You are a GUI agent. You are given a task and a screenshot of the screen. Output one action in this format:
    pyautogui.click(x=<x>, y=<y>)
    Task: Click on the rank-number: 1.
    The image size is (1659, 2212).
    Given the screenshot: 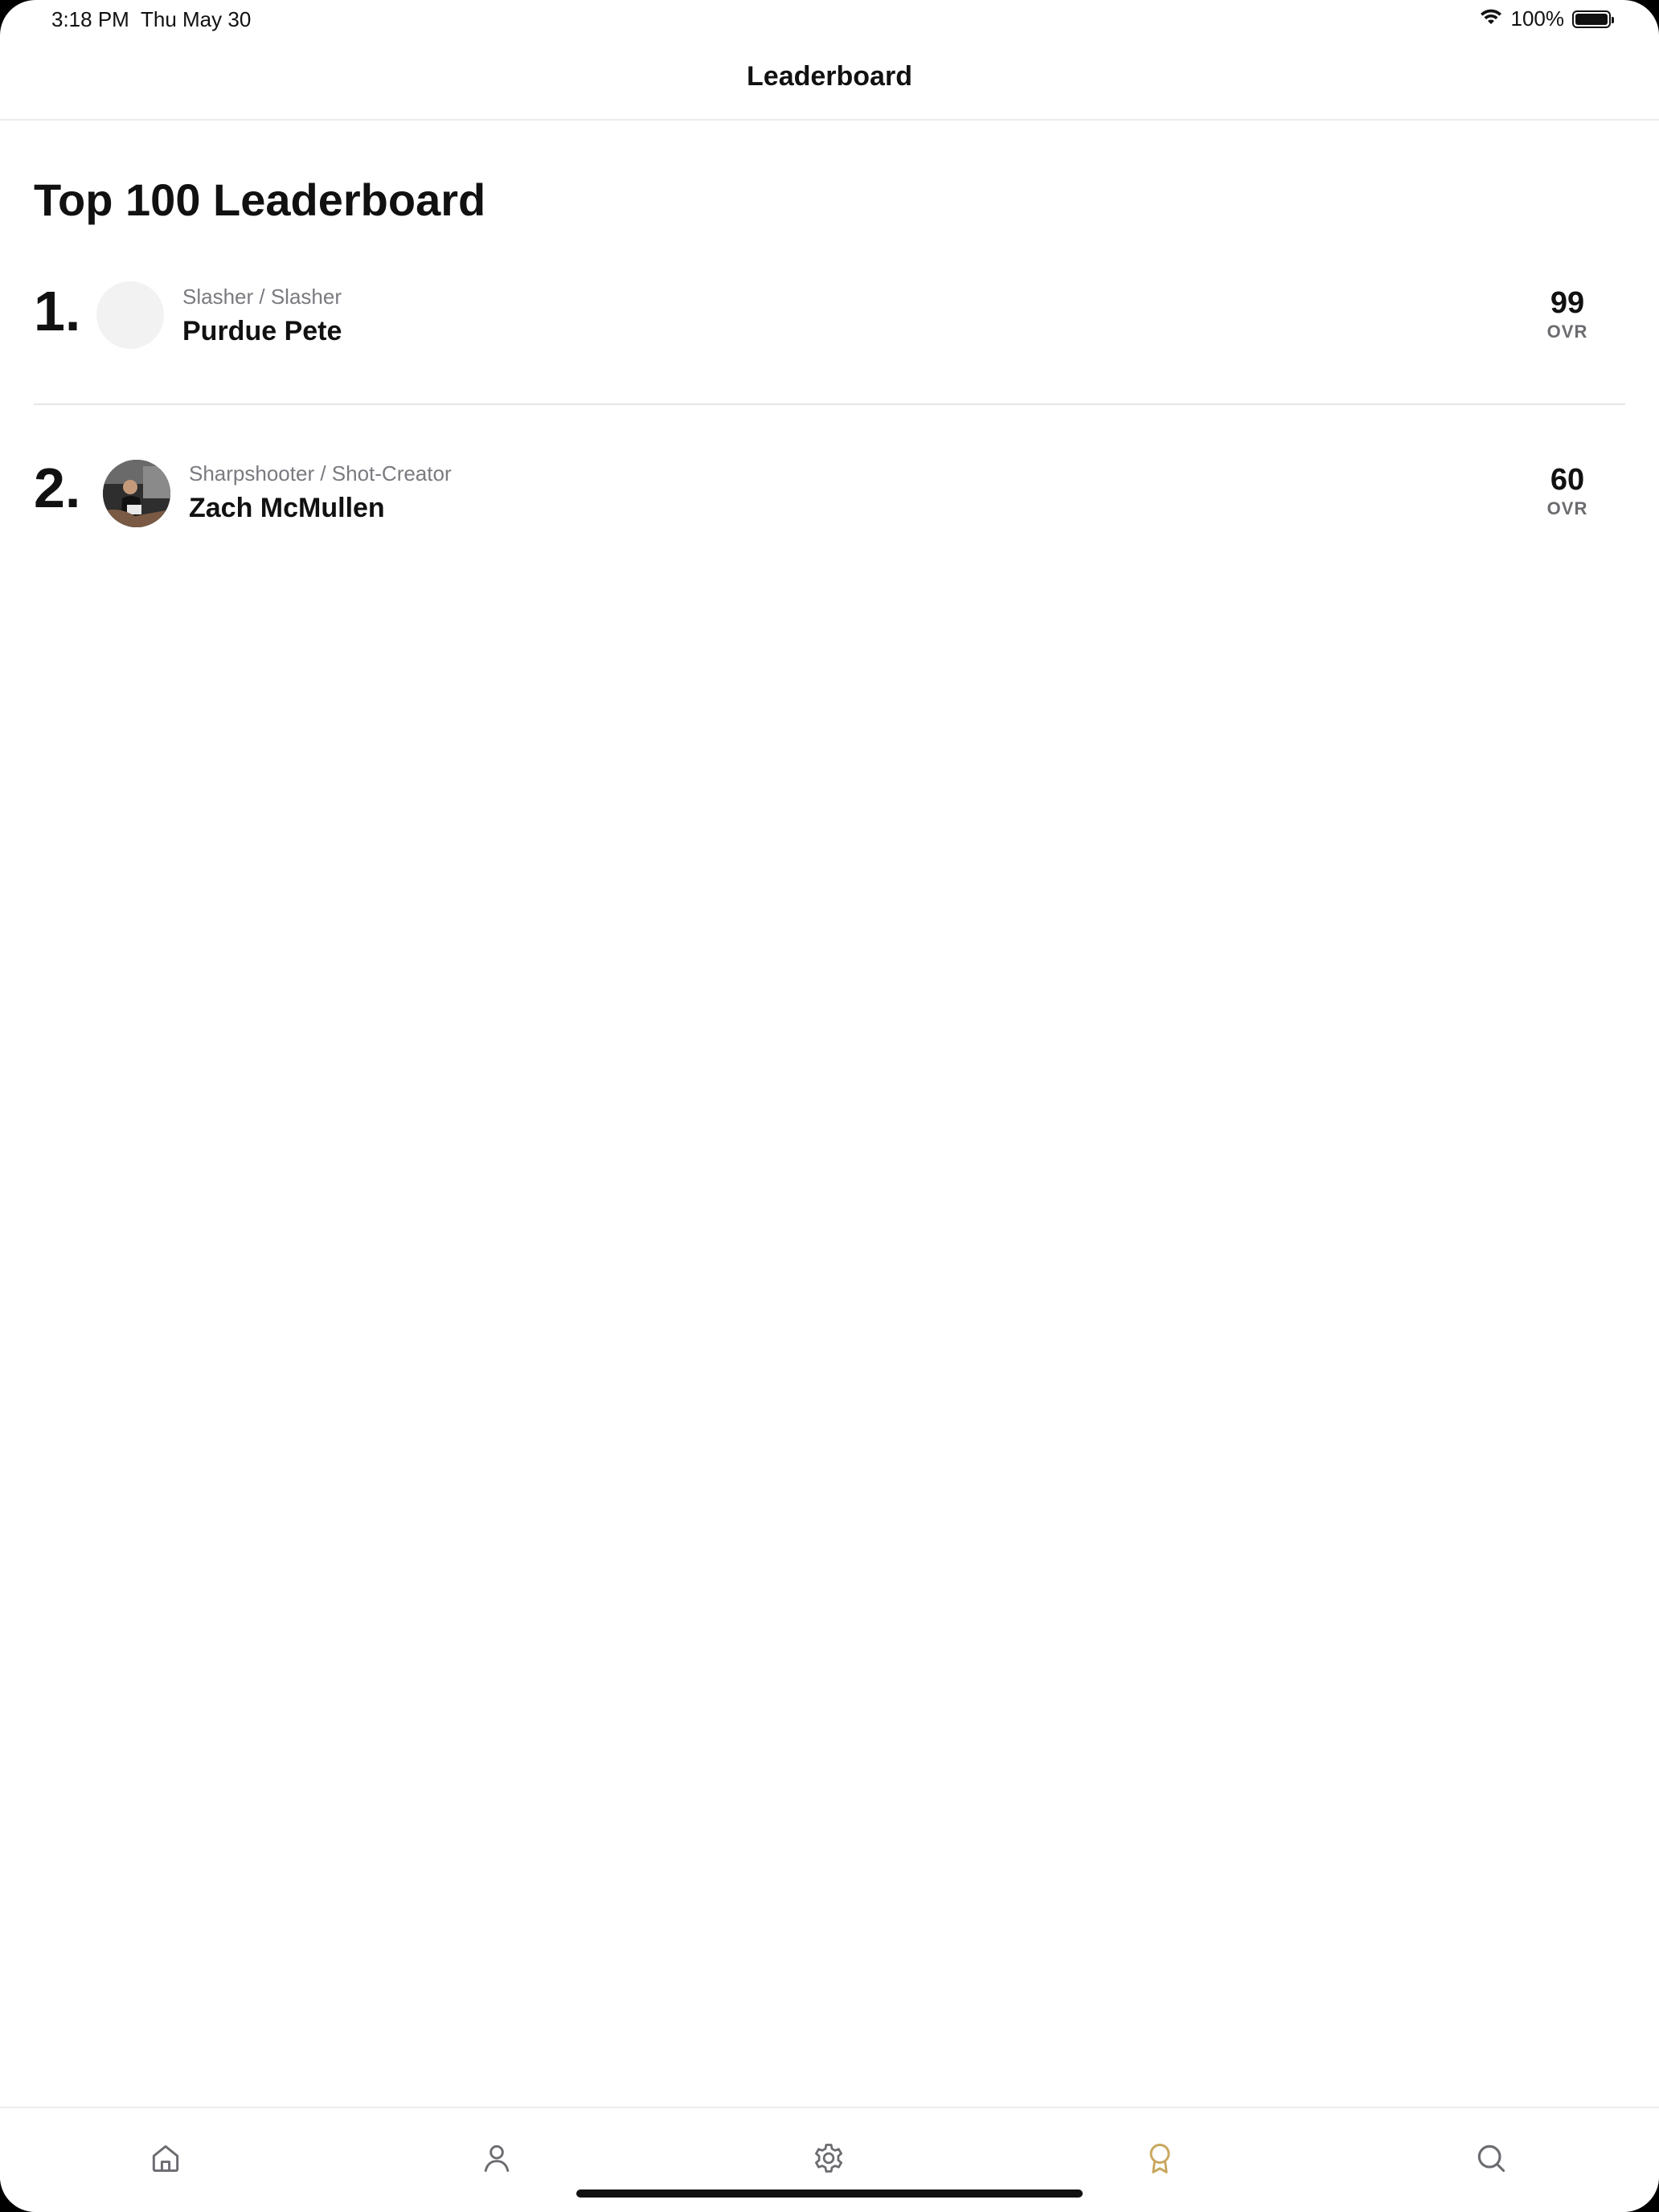 What is the action you would take?
    pyautogui.click(x=57, y=311)
    